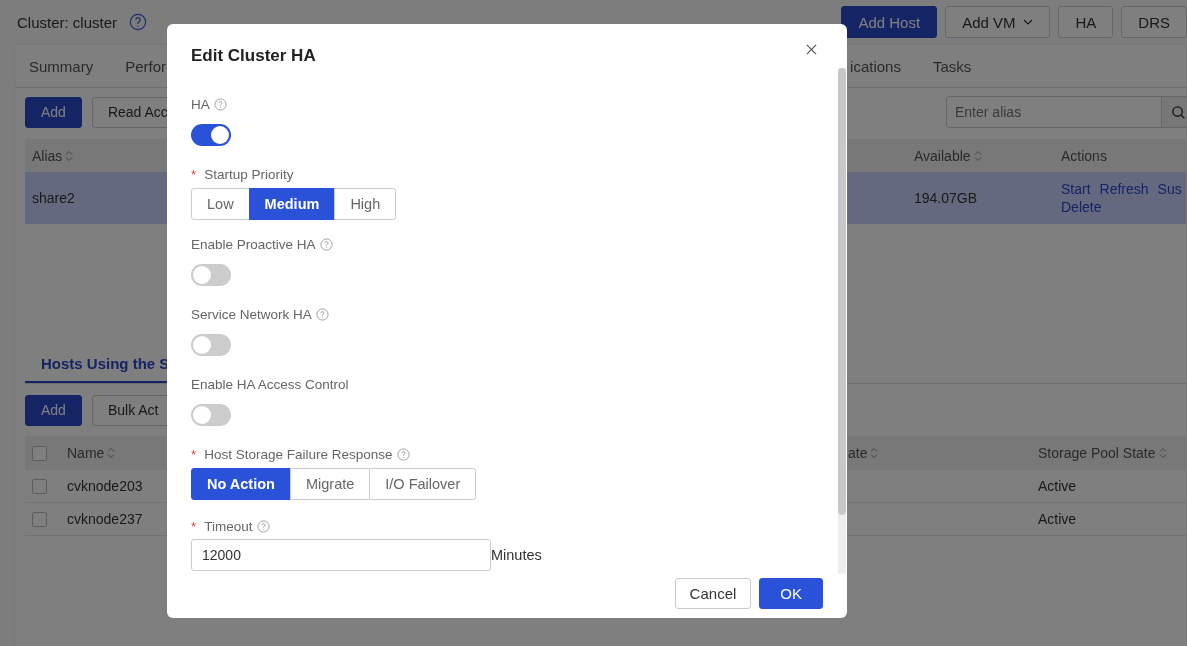 The height and width of the screenshot is (646, 1187). Describe the element at coordinates (942, 155) in the screenshot. I see `column-header: Available` at that location.